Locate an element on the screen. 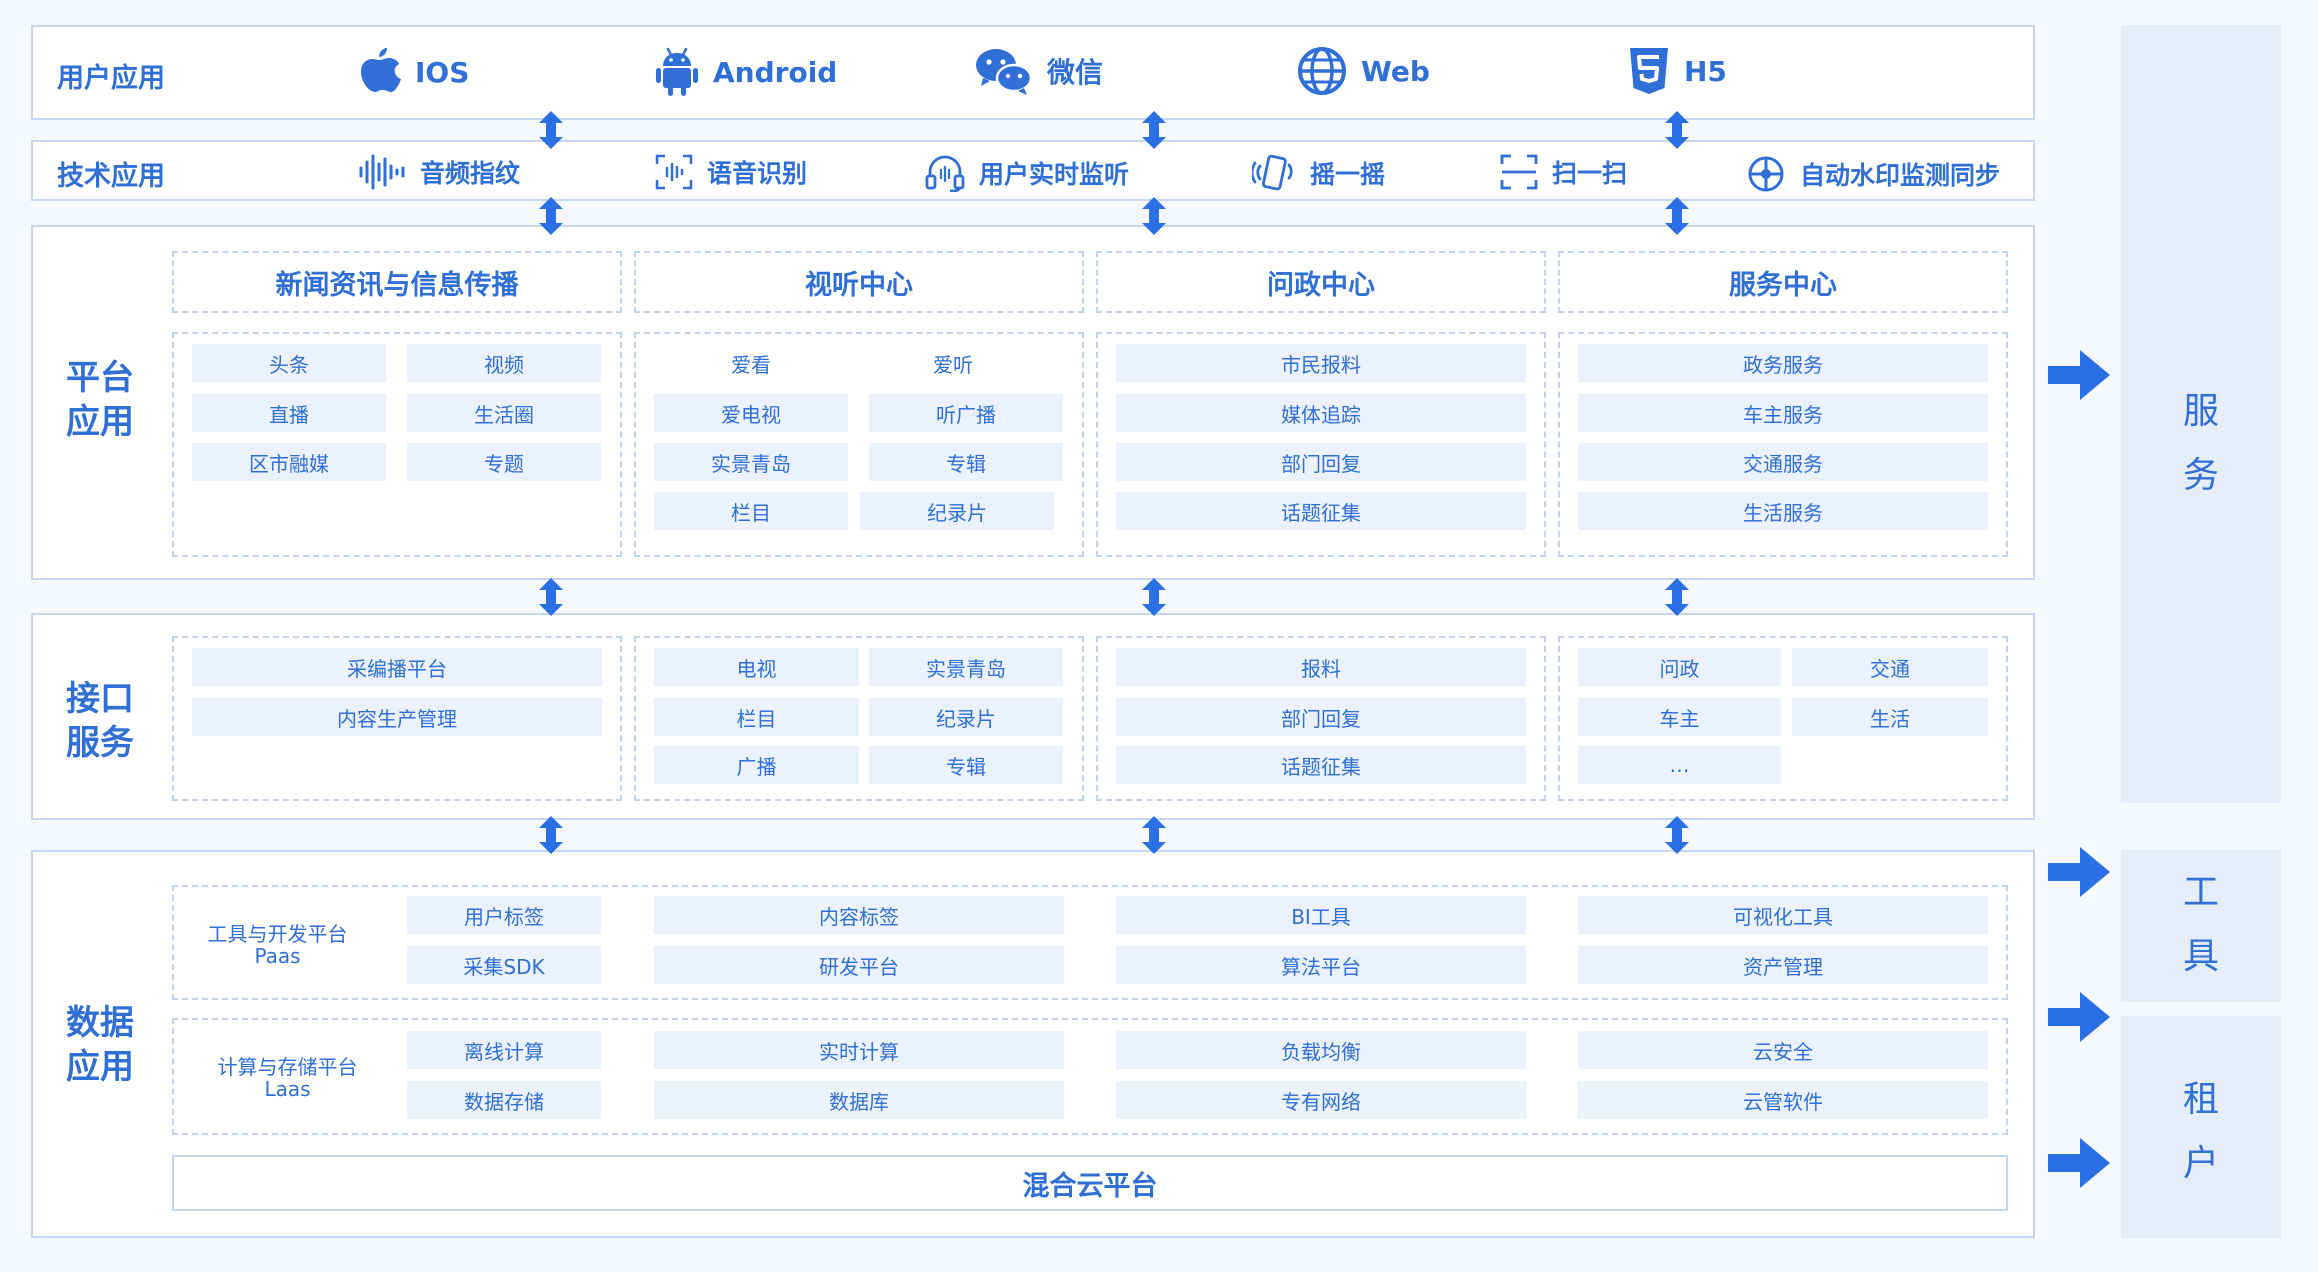 The width and height of the screenshot is (2318, 1272). interface-chip: 实景青岛 is located at coordinates (966, 667).